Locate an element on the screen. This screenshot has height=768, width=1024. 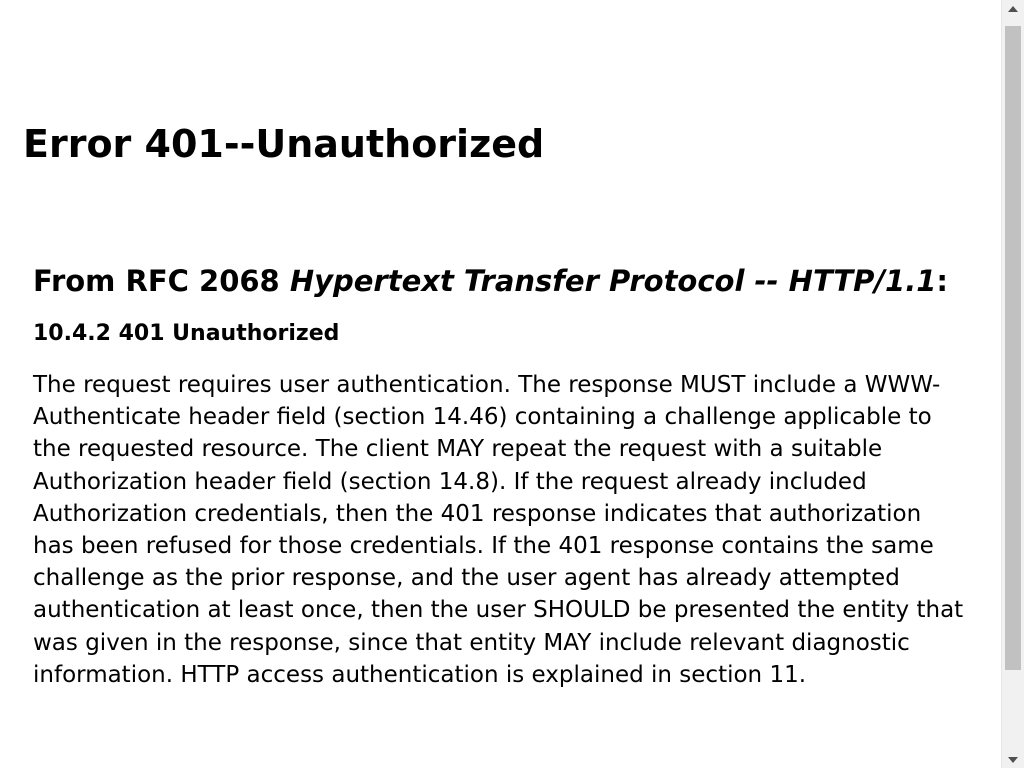
triangle-up-icon is located at coordinates (1013, 8).